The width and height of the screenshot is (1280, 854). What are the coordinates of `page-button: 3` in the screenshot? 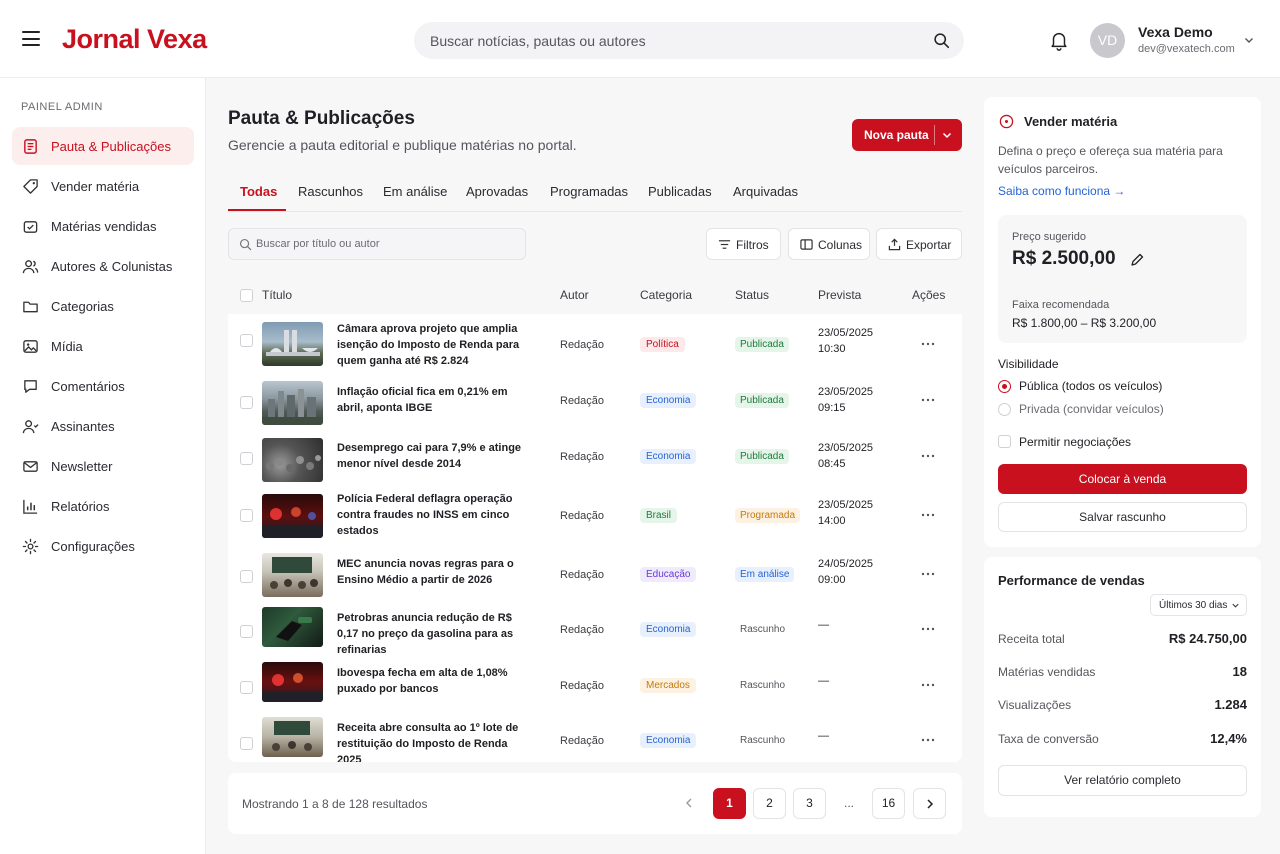 It's located at (809, 803).